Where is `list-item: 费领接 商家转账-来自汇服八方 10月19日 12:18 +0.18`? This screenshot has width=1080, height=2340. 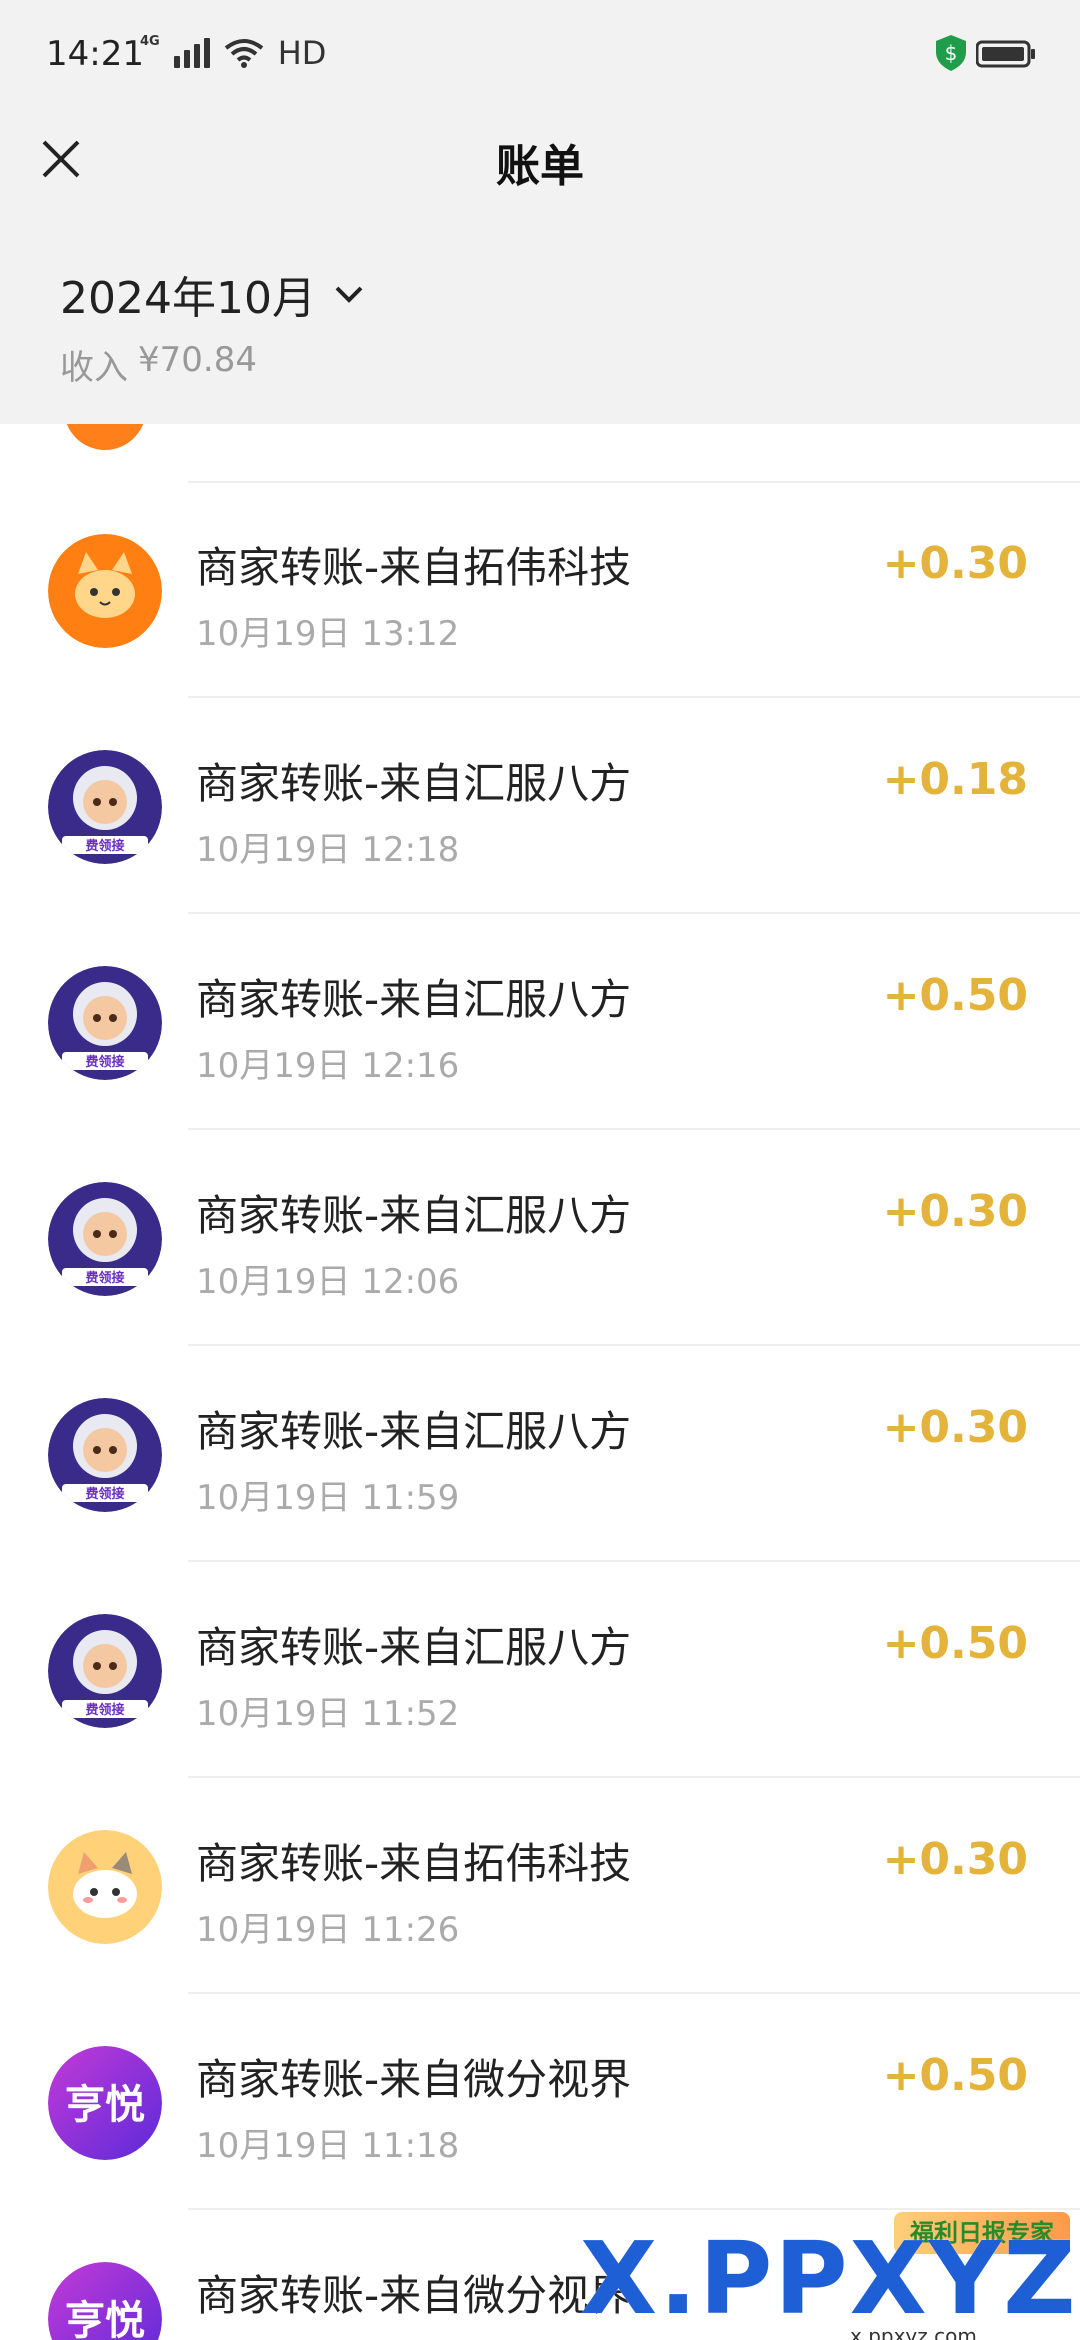
list-item: 费领接 商家转账-来自汇服八方 10月19日 12:18 +0.18 is located at coordinates (540, 806).